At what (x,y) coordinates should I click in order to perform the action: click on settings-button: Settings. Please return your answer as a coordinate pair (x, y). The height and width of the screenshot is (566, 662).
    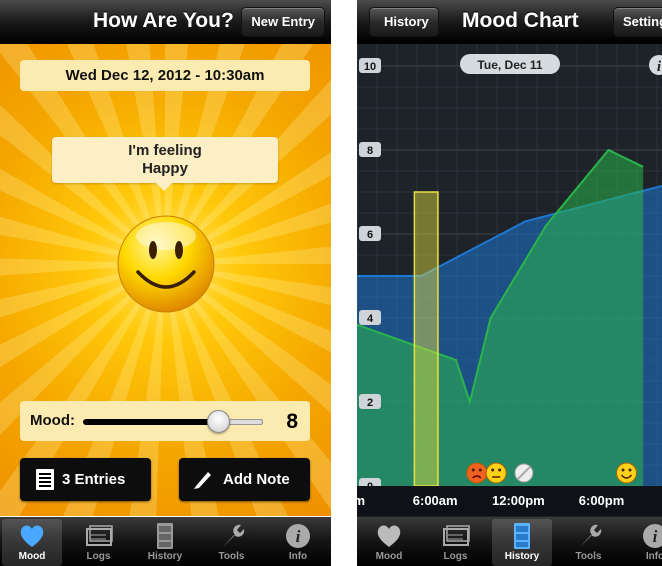
    Looking at the image, I should click on (637, 22).